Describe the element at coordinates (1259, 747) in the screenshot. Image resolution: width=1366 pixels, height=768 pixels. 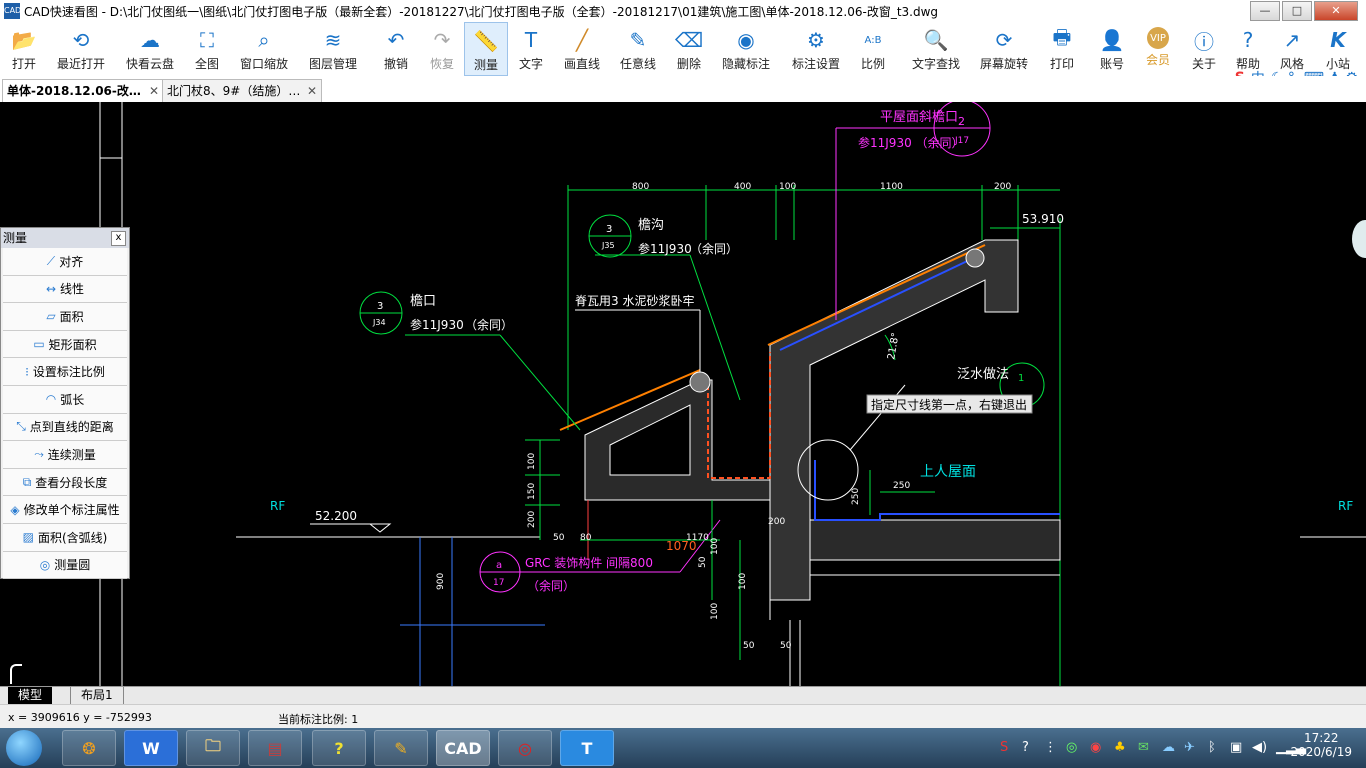
I see `volume-tray-icon: ◀)` at that location.